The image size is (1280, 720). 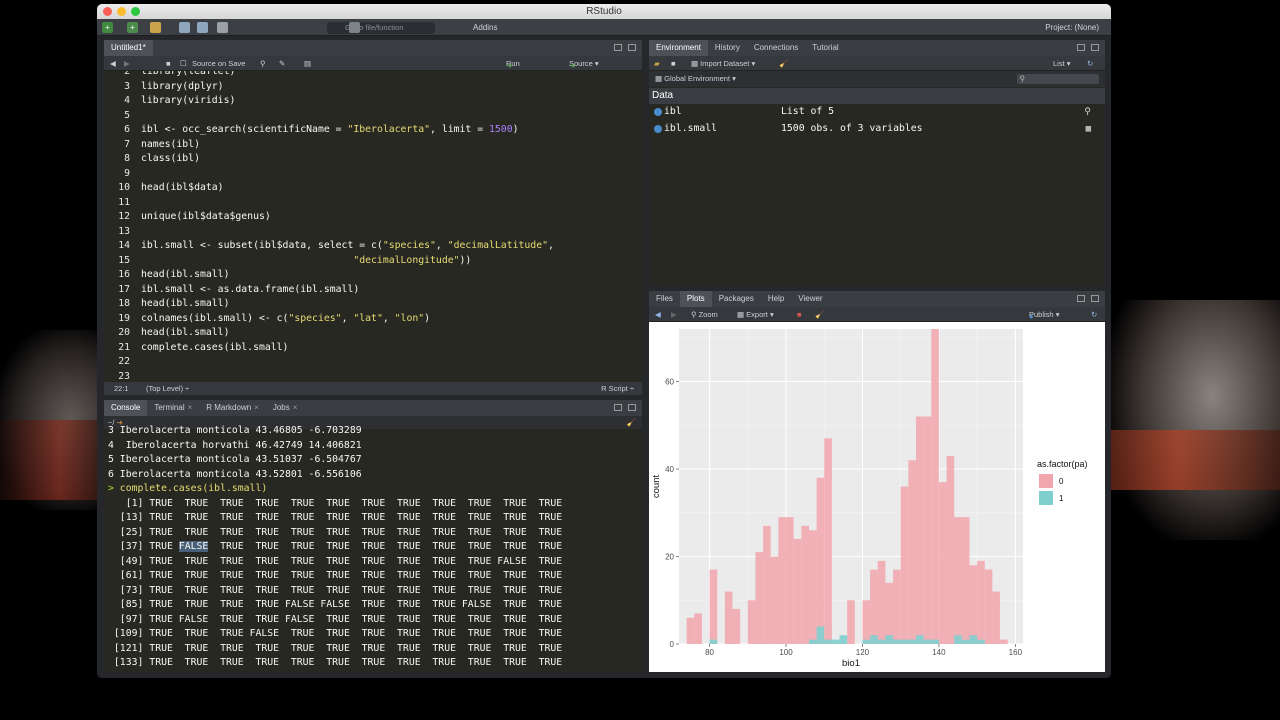 I want to click on code-tools-icon: ✎, so click(x=282, y=63).